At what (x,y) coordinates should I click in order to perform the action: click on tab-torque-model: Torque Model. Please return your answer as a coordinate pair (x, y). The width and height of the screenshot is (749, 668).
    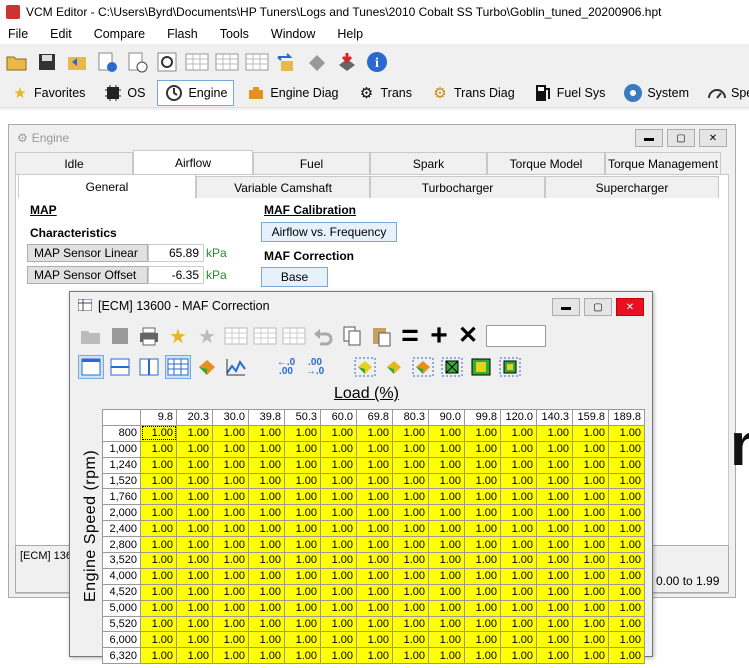
    Looking at the image, I should click on (546, 163).